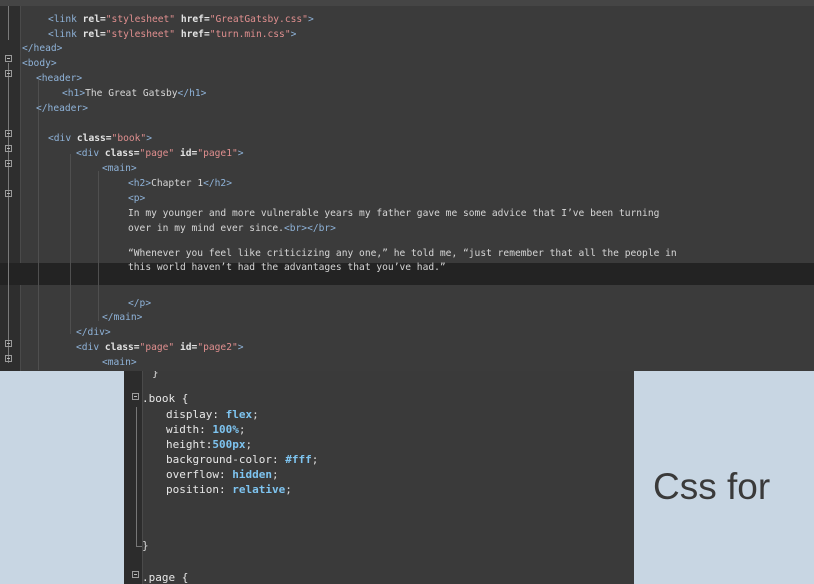 The height and width of the screenshot is (584, 814). What do you see at coordinates (122, 317) in the screenshot?
I see `code-line-18: </main>` at bounding box center [122, 317].